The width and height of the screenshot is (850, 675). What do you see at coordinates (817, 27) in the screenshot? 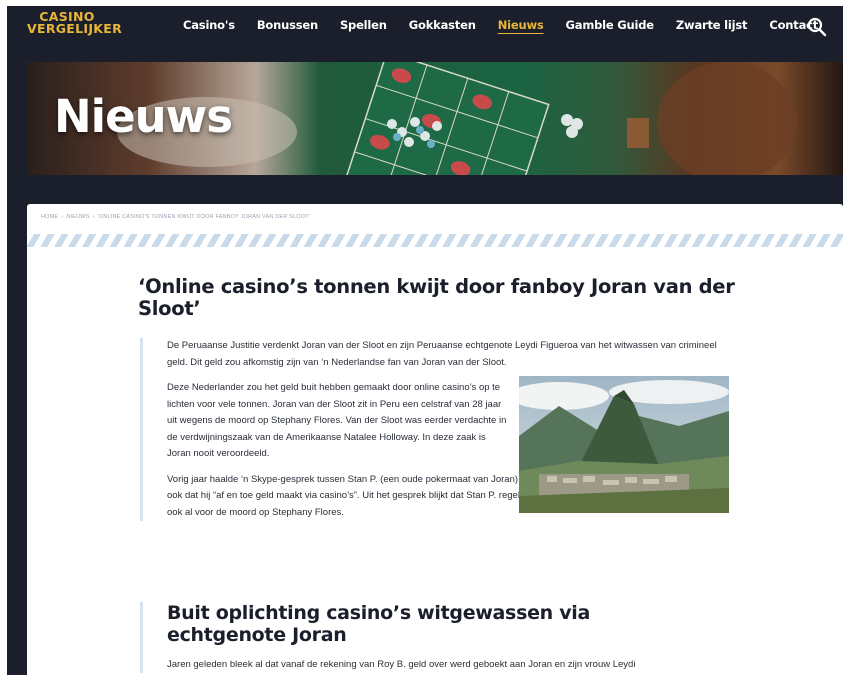
I see `search-icon` at bounding box center [817, 27].